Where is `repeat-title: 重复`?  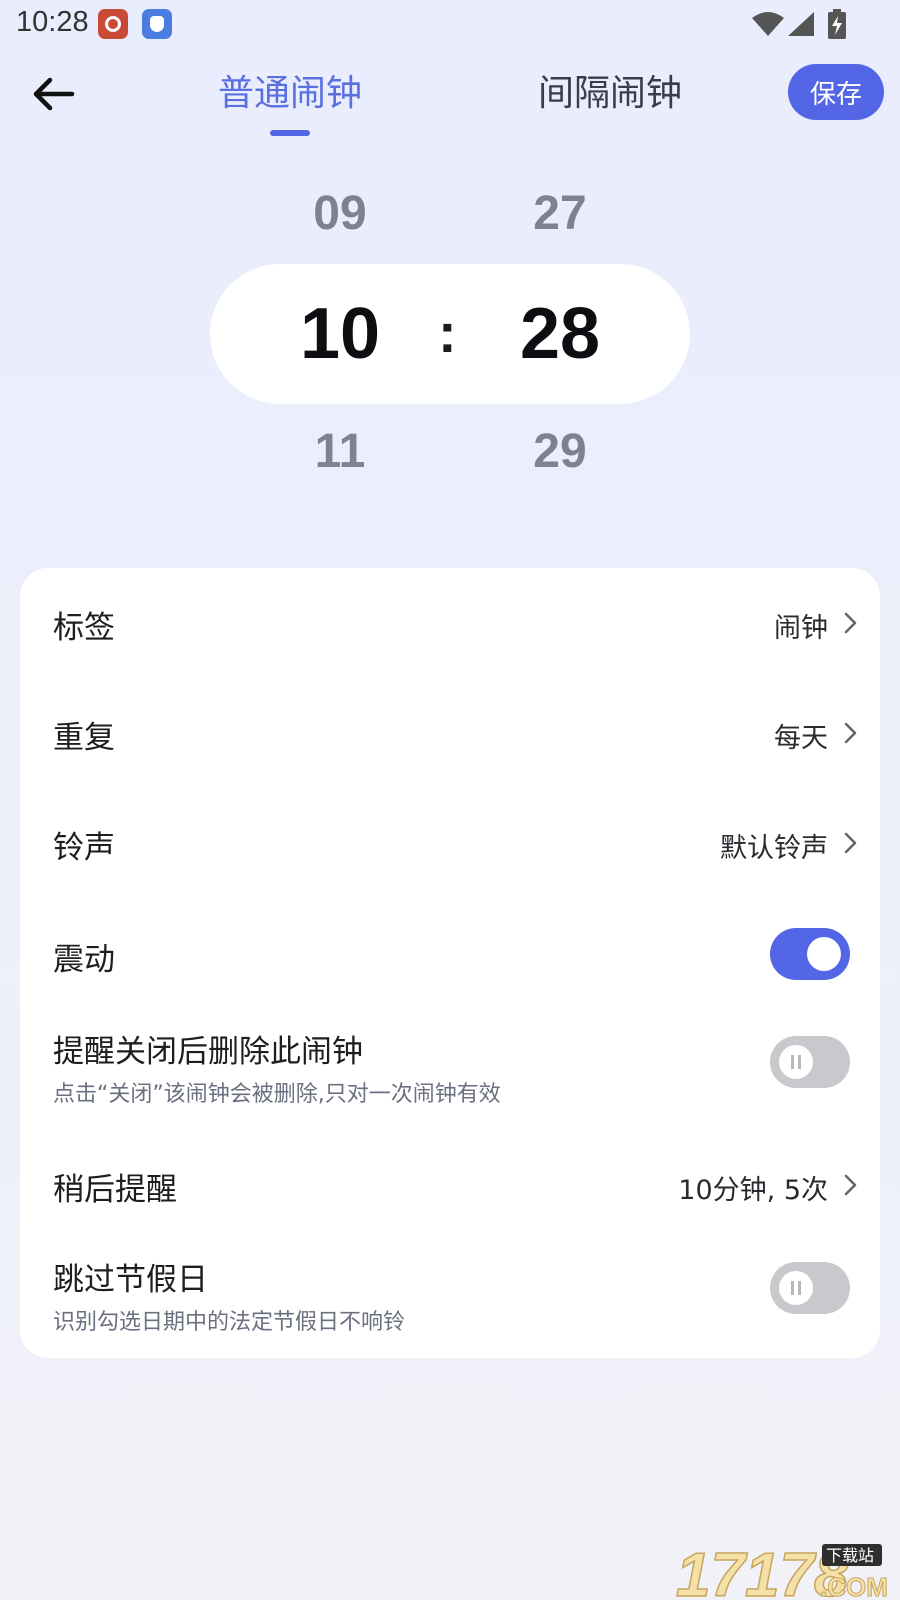 repeat-title: 重复 is located at coordinates (84, 738).